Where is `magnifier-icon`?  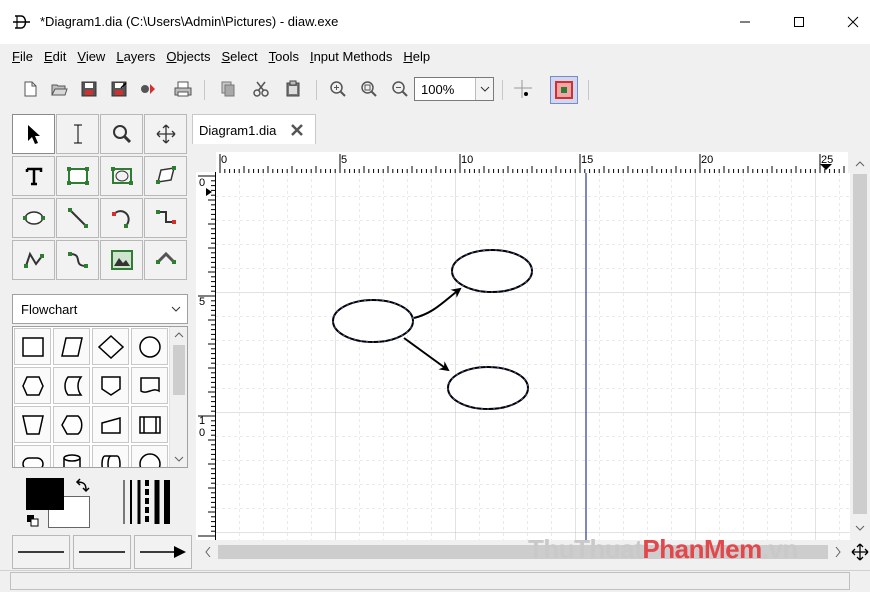
magnifier-icon is located at coordinates (121, 134).